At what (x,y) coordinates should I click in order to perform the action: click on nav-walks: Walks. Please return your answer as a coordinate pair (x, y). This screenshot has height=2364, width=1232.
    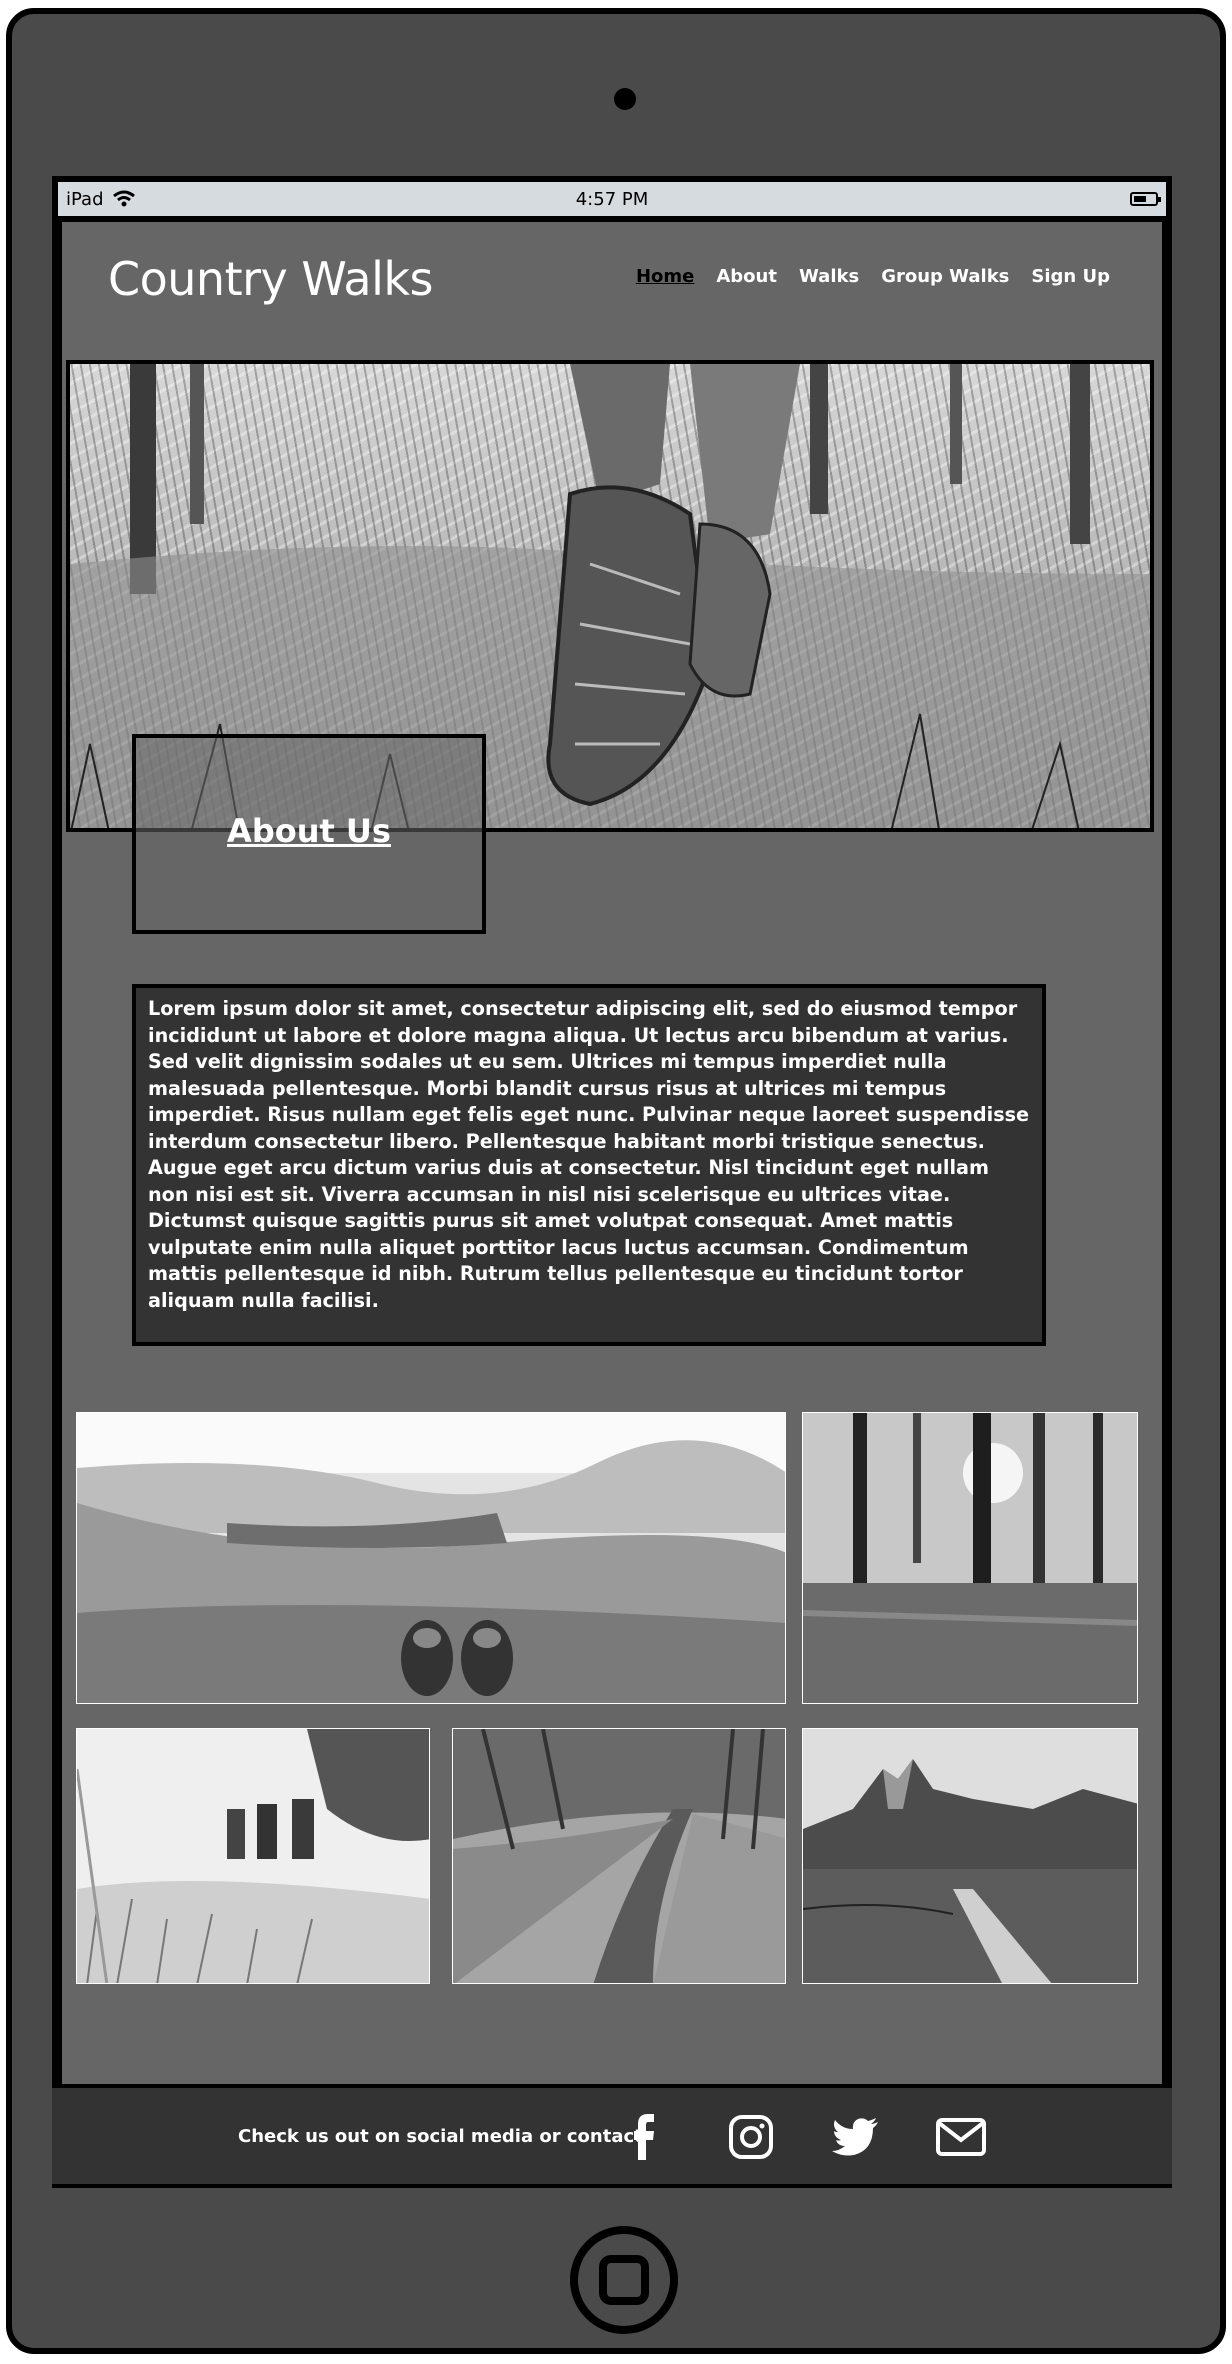
    Looking at the image, I should click on (829, 276).